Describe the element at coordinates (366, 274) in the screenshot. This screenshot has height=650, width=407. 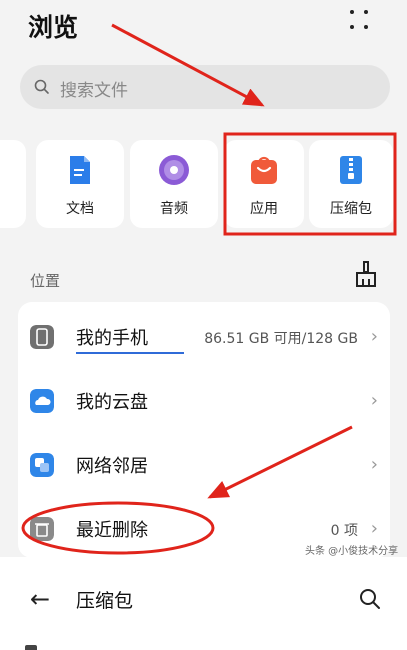
I see `broom-icon` at that location.